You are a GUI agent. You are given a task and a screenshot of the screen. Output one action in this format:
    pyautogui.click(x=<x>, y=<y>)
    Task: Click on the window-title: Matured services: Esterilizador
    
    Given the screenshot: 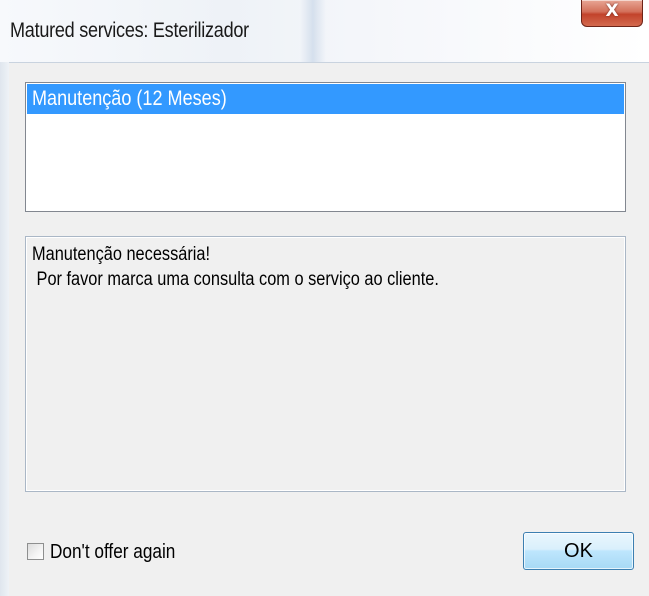 What is the action you would take?
    pyautogui.click(x=129, y=30)
    